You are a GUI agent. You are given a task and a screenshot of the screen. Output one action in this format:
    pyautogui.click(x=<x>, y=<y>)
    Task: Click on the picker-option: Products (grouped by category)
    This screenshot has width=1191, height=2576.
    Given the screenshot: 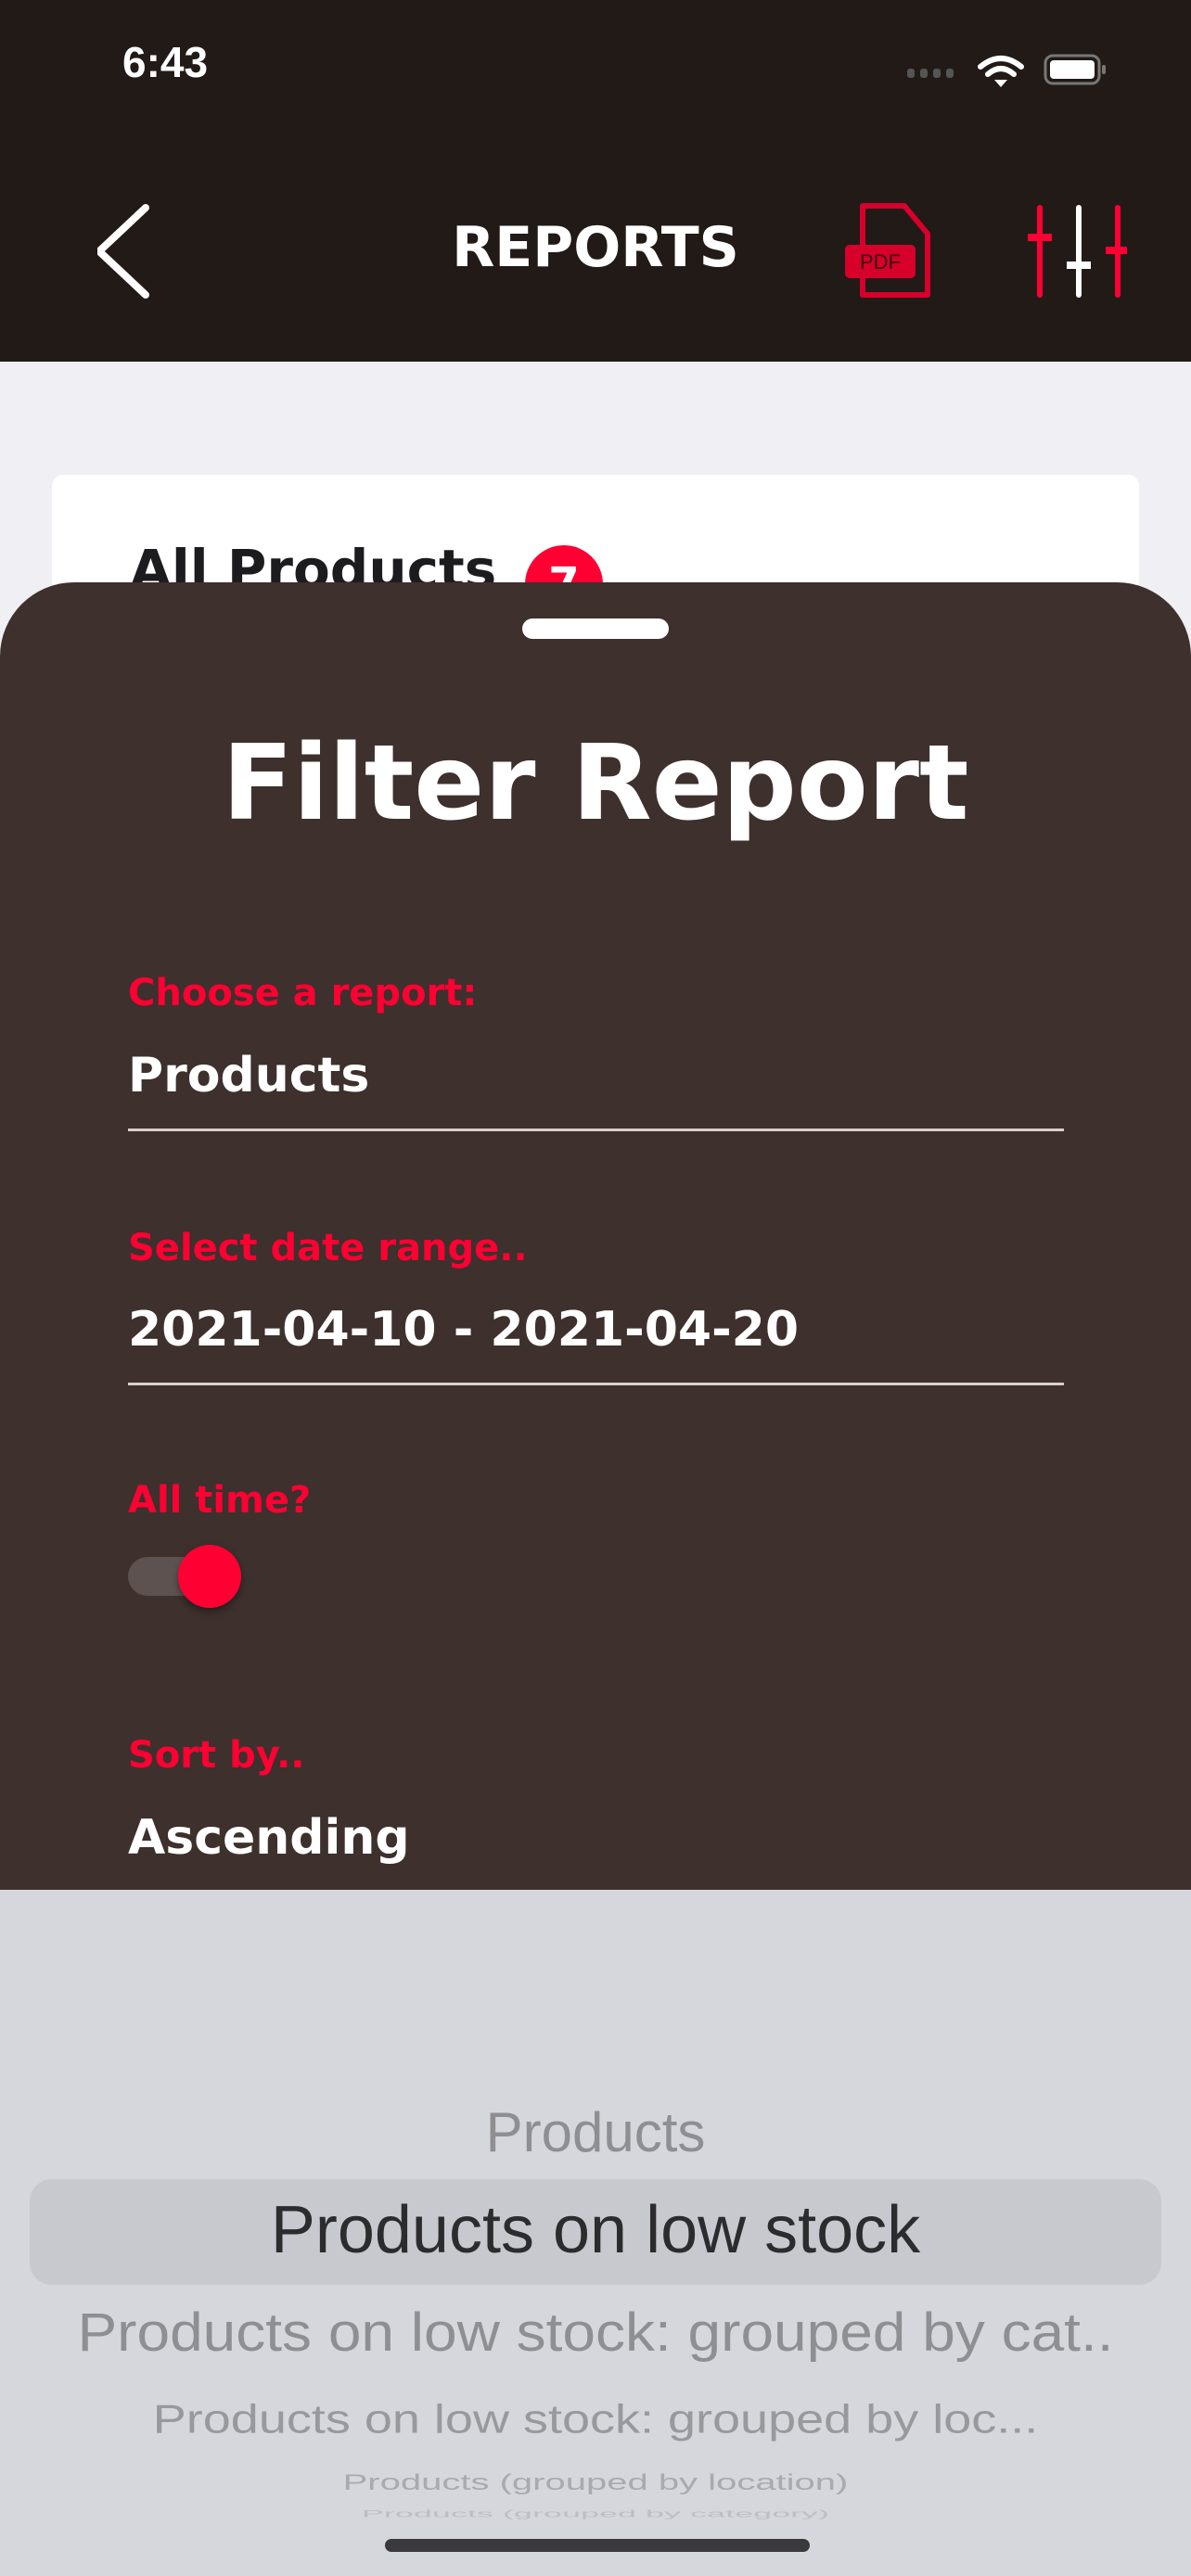 What is the action you would take?
    pyautogui.click(x=595, y=2514)
    